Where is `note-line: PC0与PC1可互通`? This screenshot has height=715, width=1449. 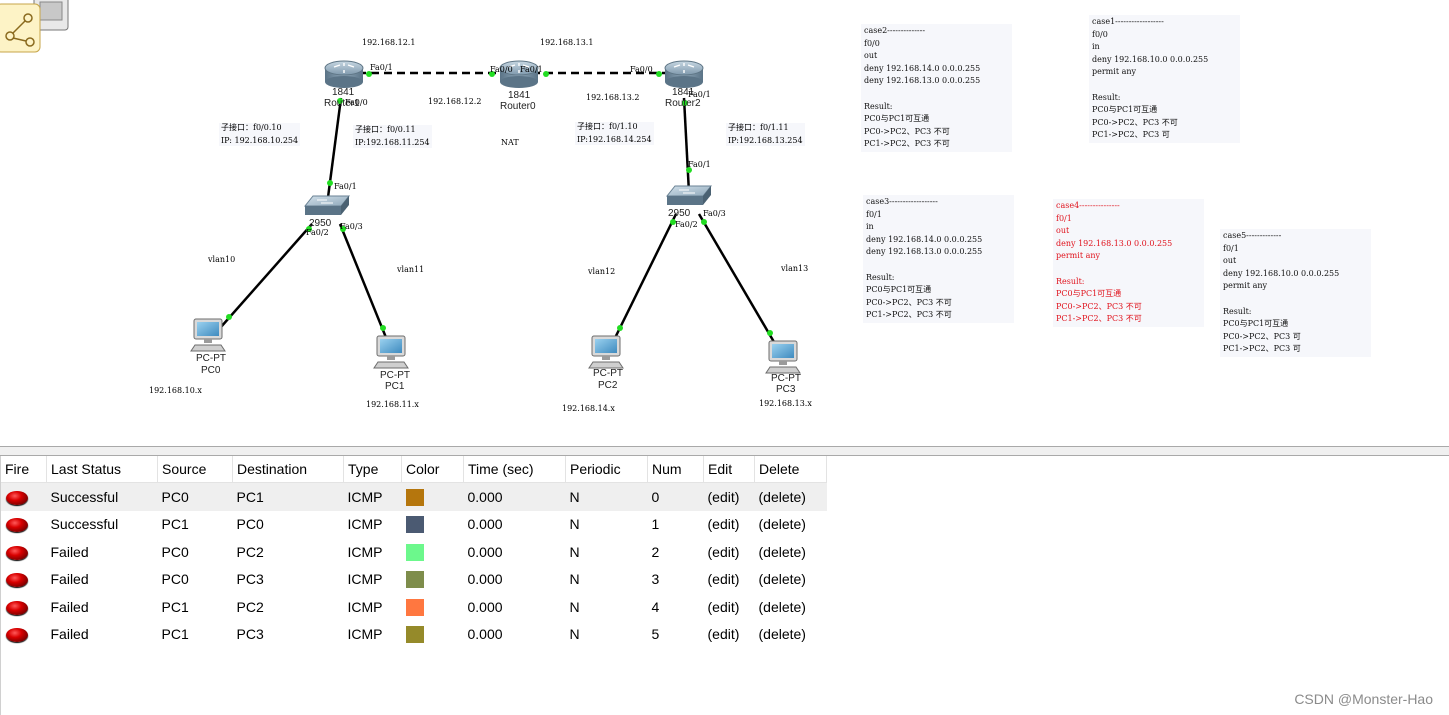
note-line: PC0与PC1可互通 is located at coordinates (1125, 110).